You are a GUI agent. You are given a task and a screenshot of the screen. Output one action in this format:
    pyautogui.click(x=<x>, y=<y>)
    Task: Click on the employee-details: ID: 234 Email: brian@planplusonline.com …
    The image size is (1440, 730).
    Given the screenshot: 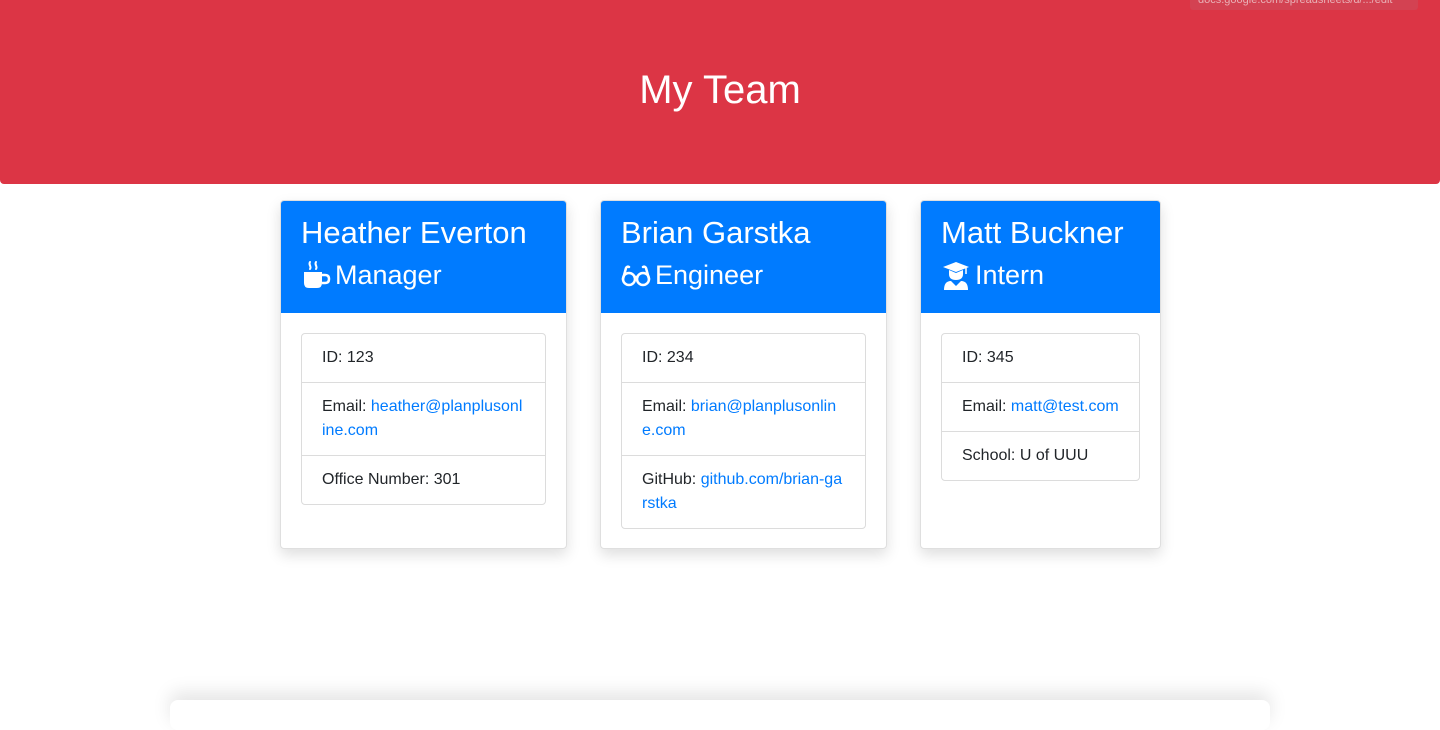 What is the action you would take?
    pyautogui.click(x=743, y=431)
    